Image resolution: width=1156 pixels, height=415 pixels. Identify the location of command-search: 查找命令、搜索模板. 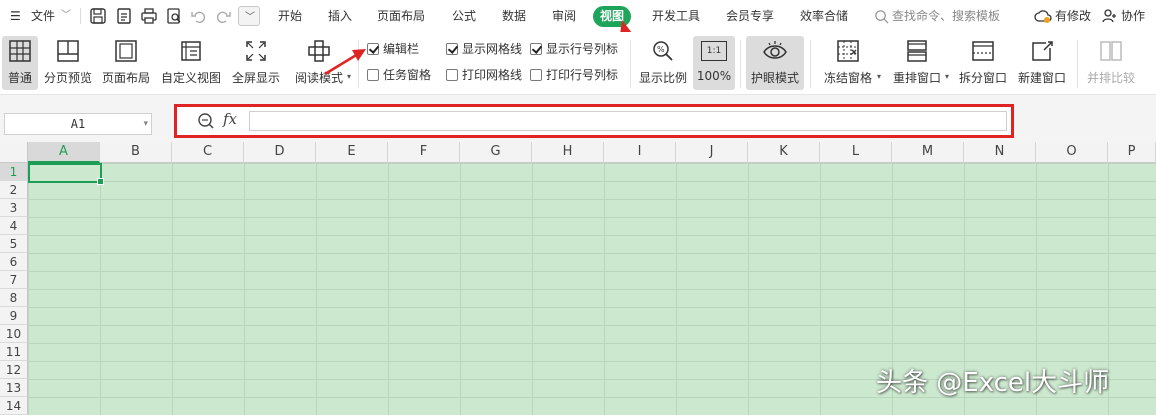
(946, 16).